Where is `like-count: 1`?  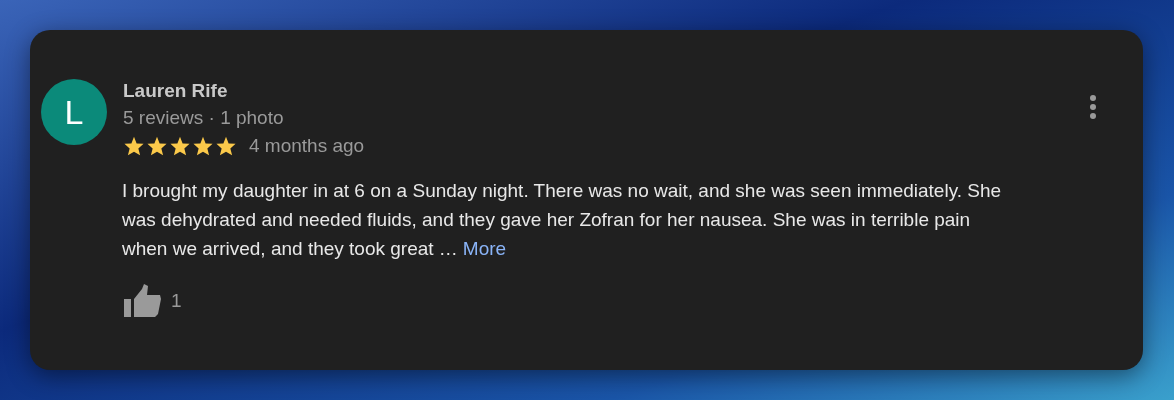 like-count: 1 is located at coordinates (176, 300).